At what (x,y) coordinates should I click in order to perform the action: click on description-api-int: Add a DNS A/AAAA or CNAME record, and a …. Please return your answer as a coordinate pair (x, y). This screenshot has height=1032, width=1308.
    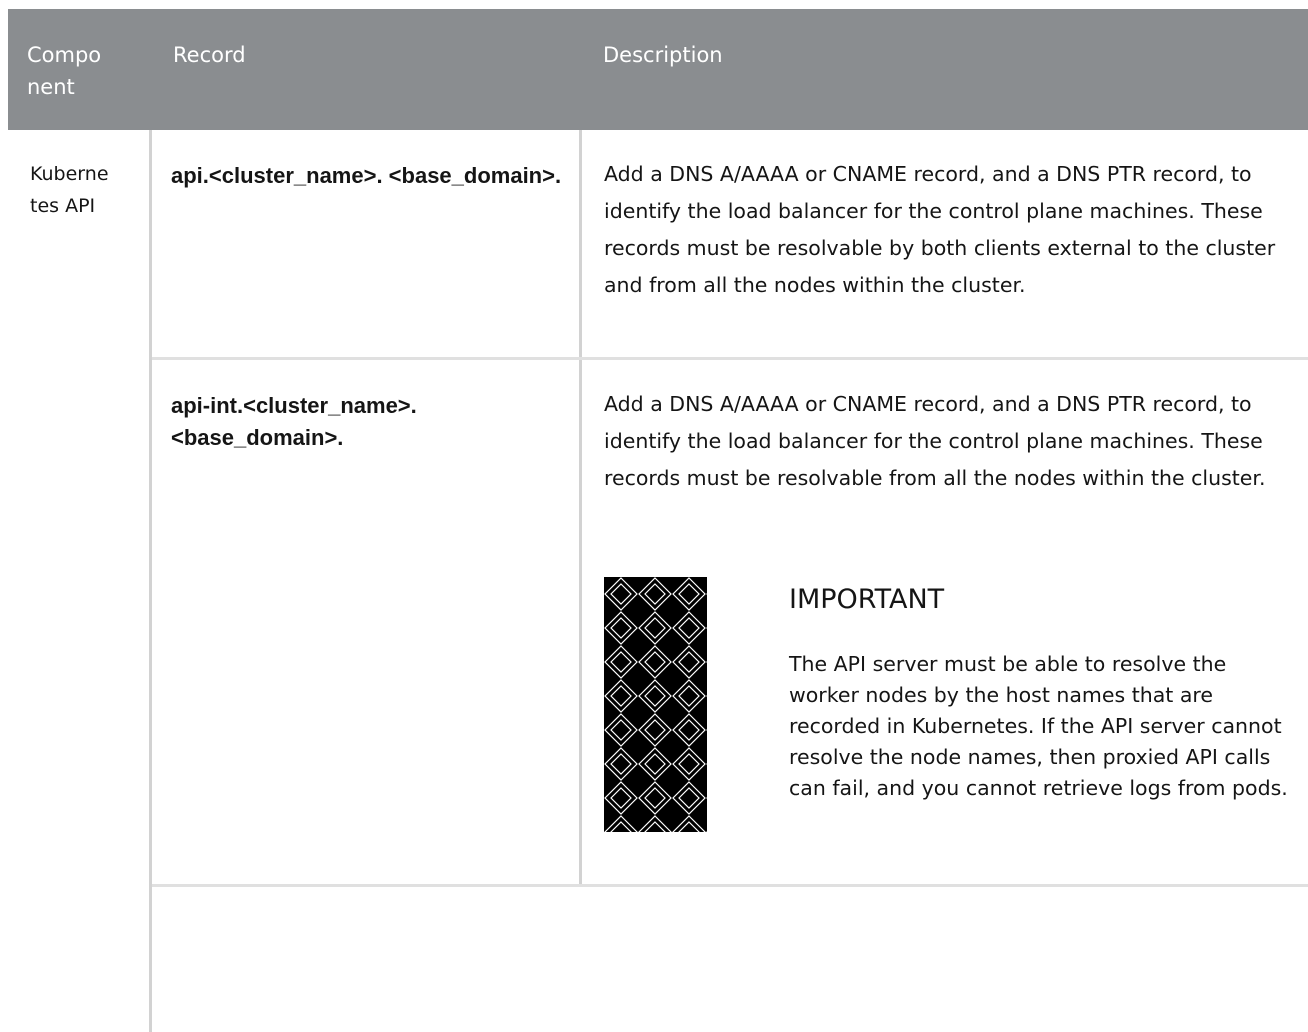
    Looking at the image, I should click on (935, 441).